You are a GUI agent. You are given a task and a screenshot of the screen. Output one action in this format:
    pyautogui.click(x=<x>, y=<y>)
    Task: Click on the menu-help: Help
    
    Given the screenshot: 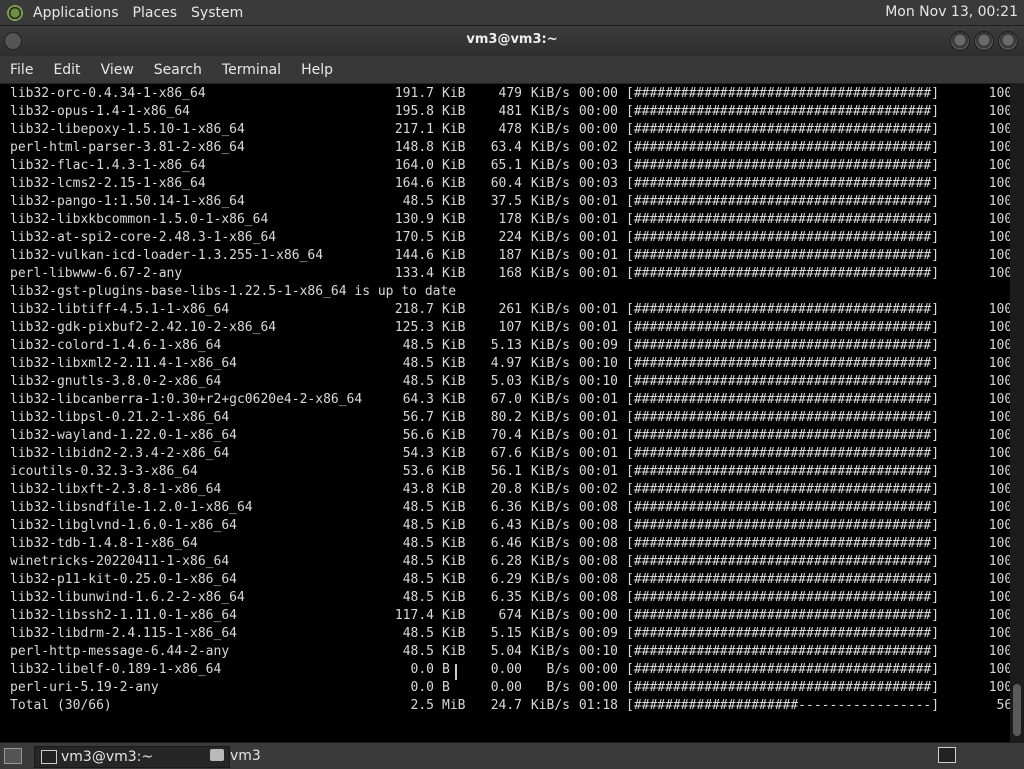 What is the action you would take?
    pyautogui.click(x=317, y=70)
    